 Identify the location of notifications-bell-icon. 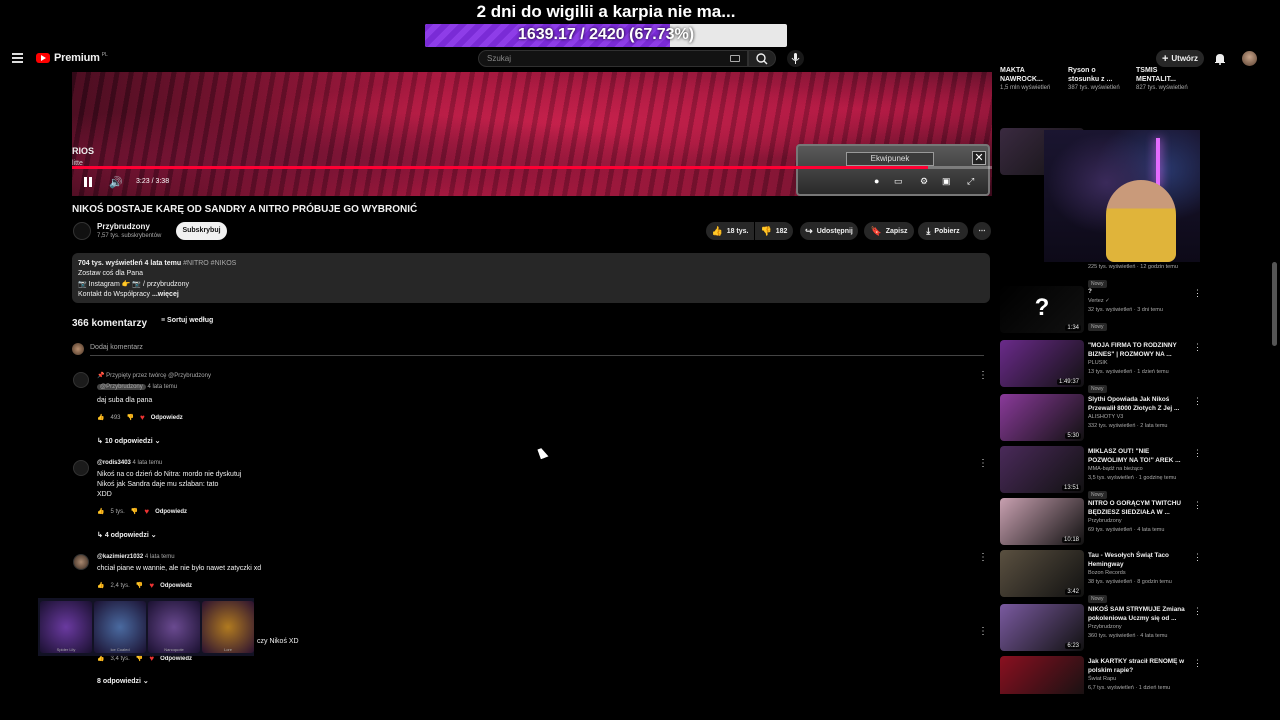
(1220, 58).